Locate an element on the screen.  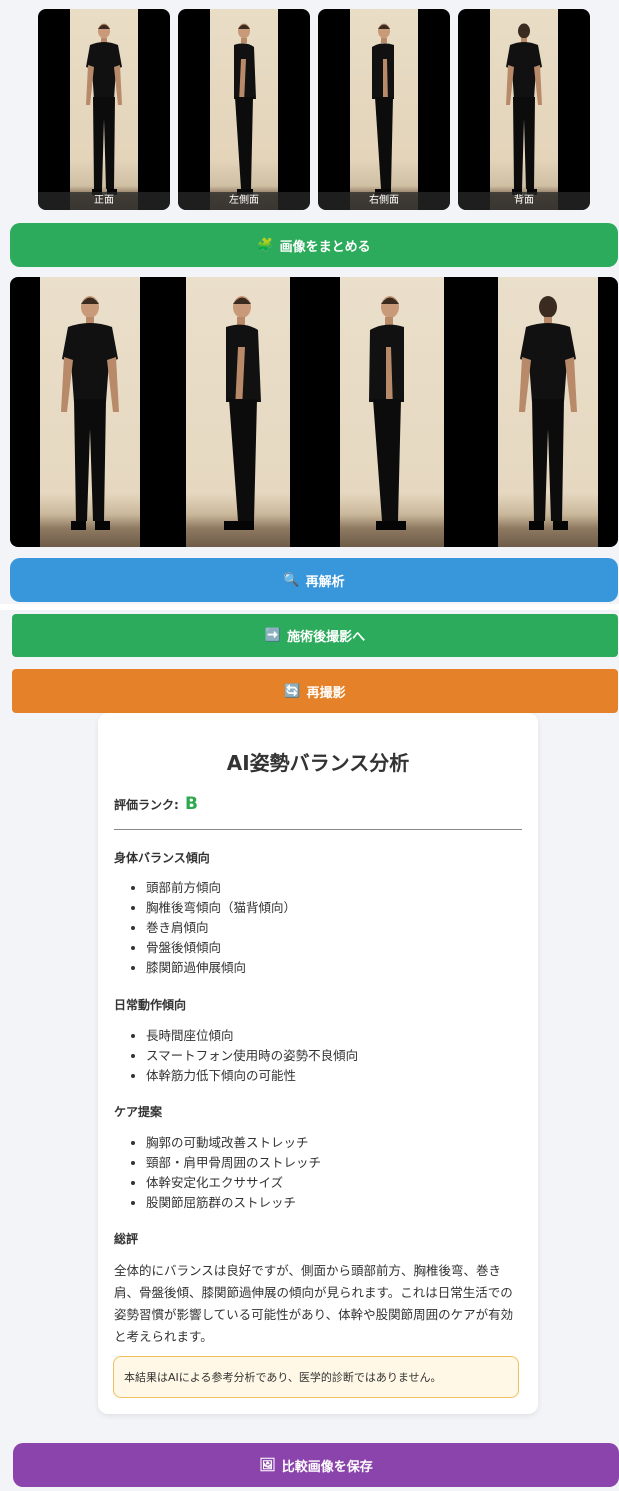
list-item: 体幹筋力低下傾向の可能性 is located at coordinates (252, 1076).